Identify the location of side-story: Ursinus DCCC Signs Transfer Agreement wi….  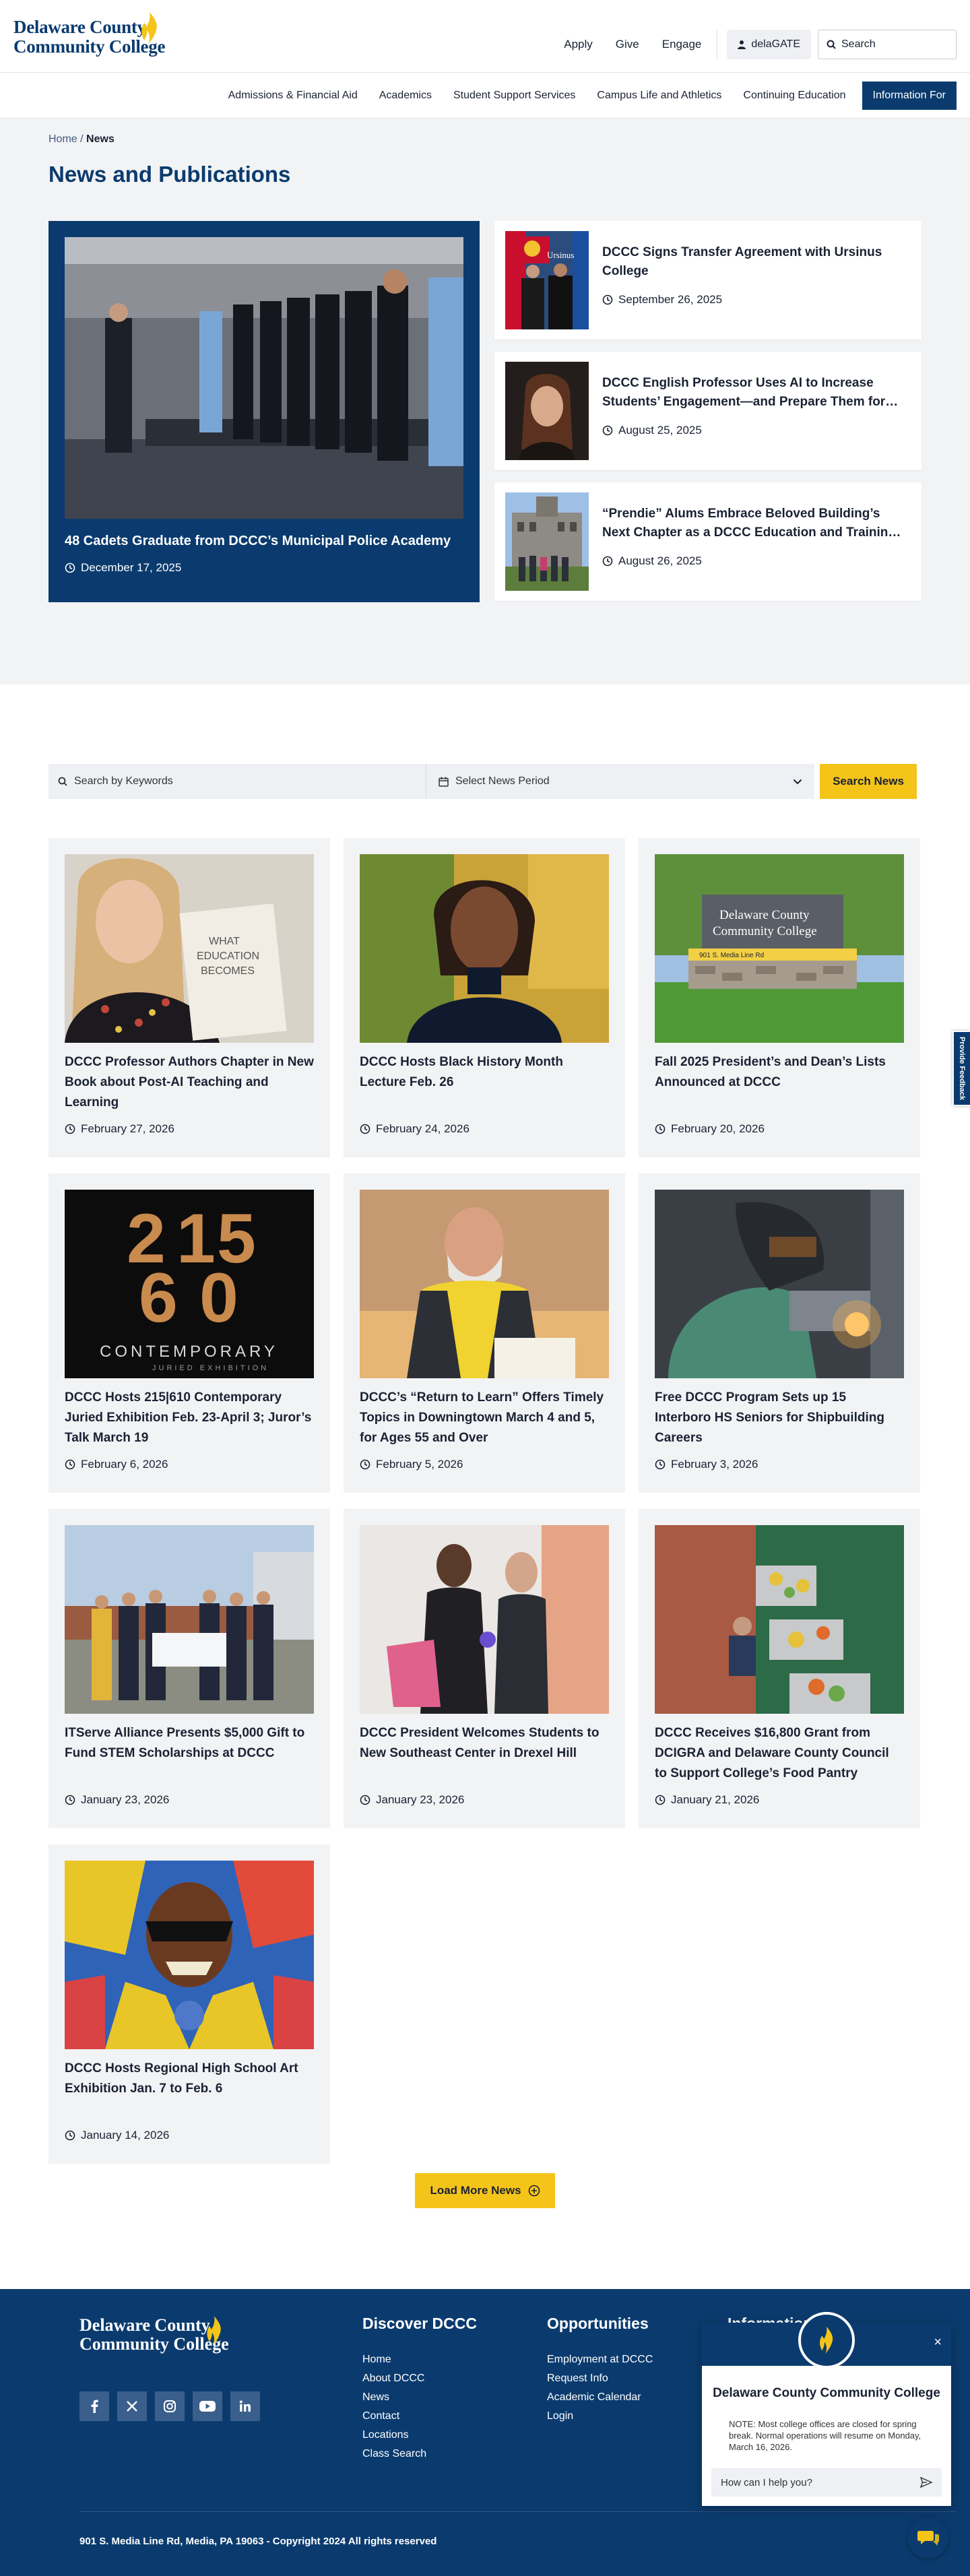
(708, 280).